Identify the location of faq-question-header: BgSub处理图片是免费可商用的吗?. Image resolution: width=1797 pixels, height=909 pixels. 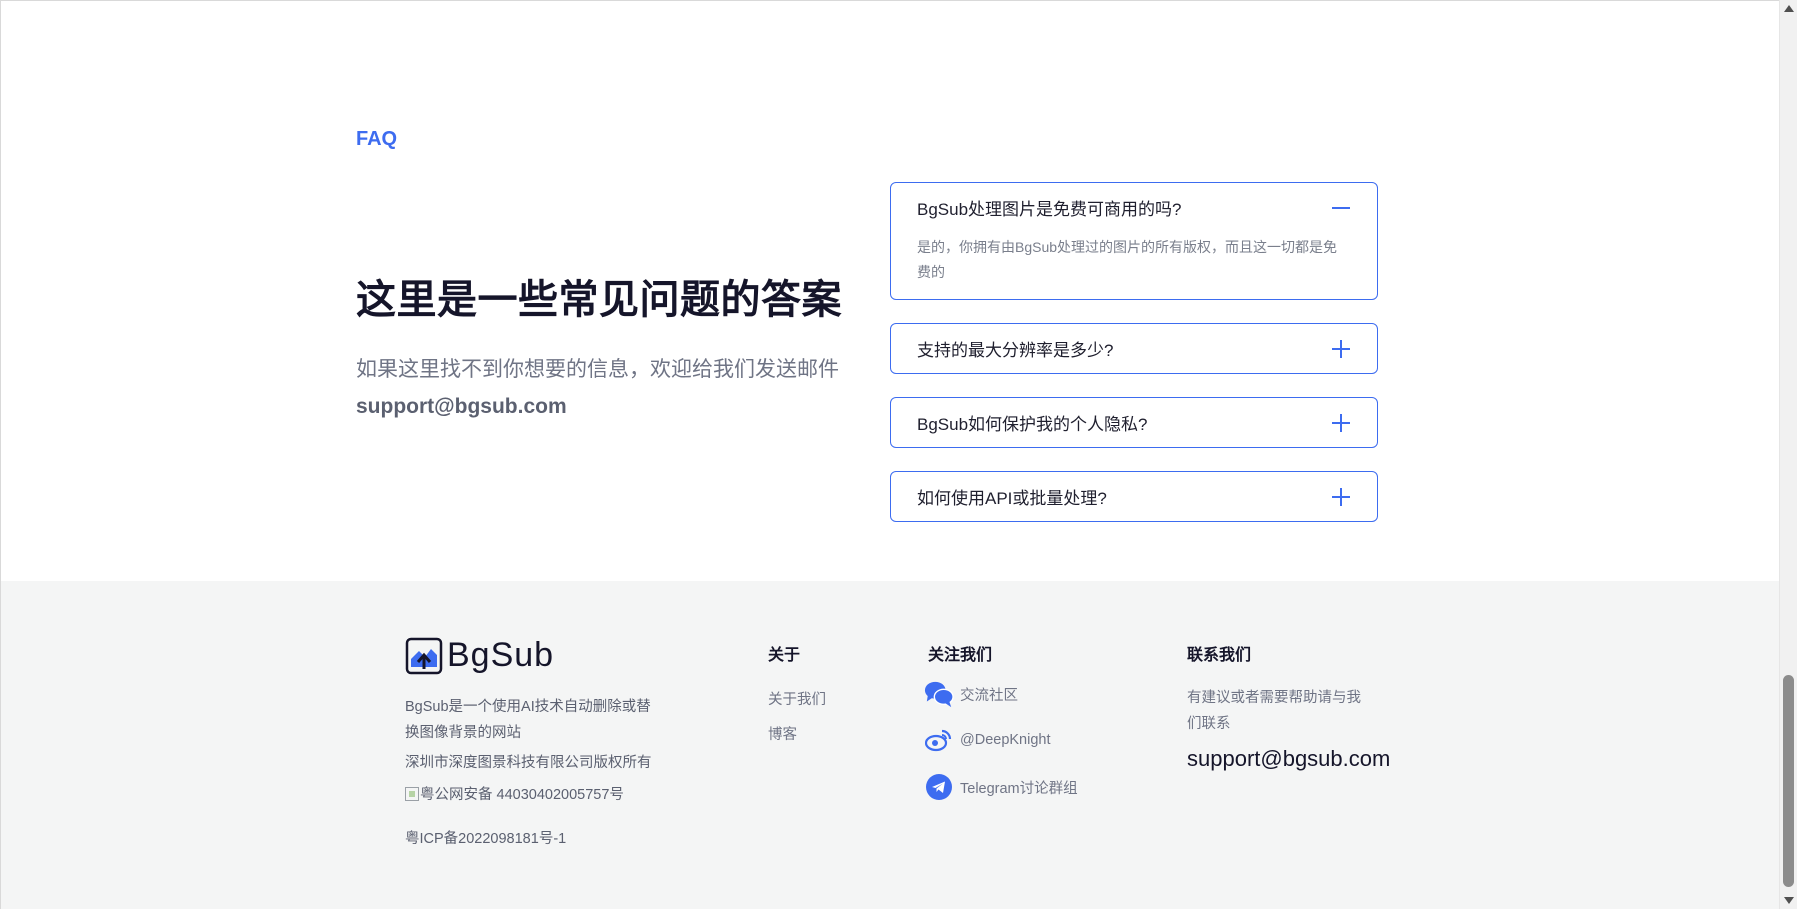
(1134, 207).